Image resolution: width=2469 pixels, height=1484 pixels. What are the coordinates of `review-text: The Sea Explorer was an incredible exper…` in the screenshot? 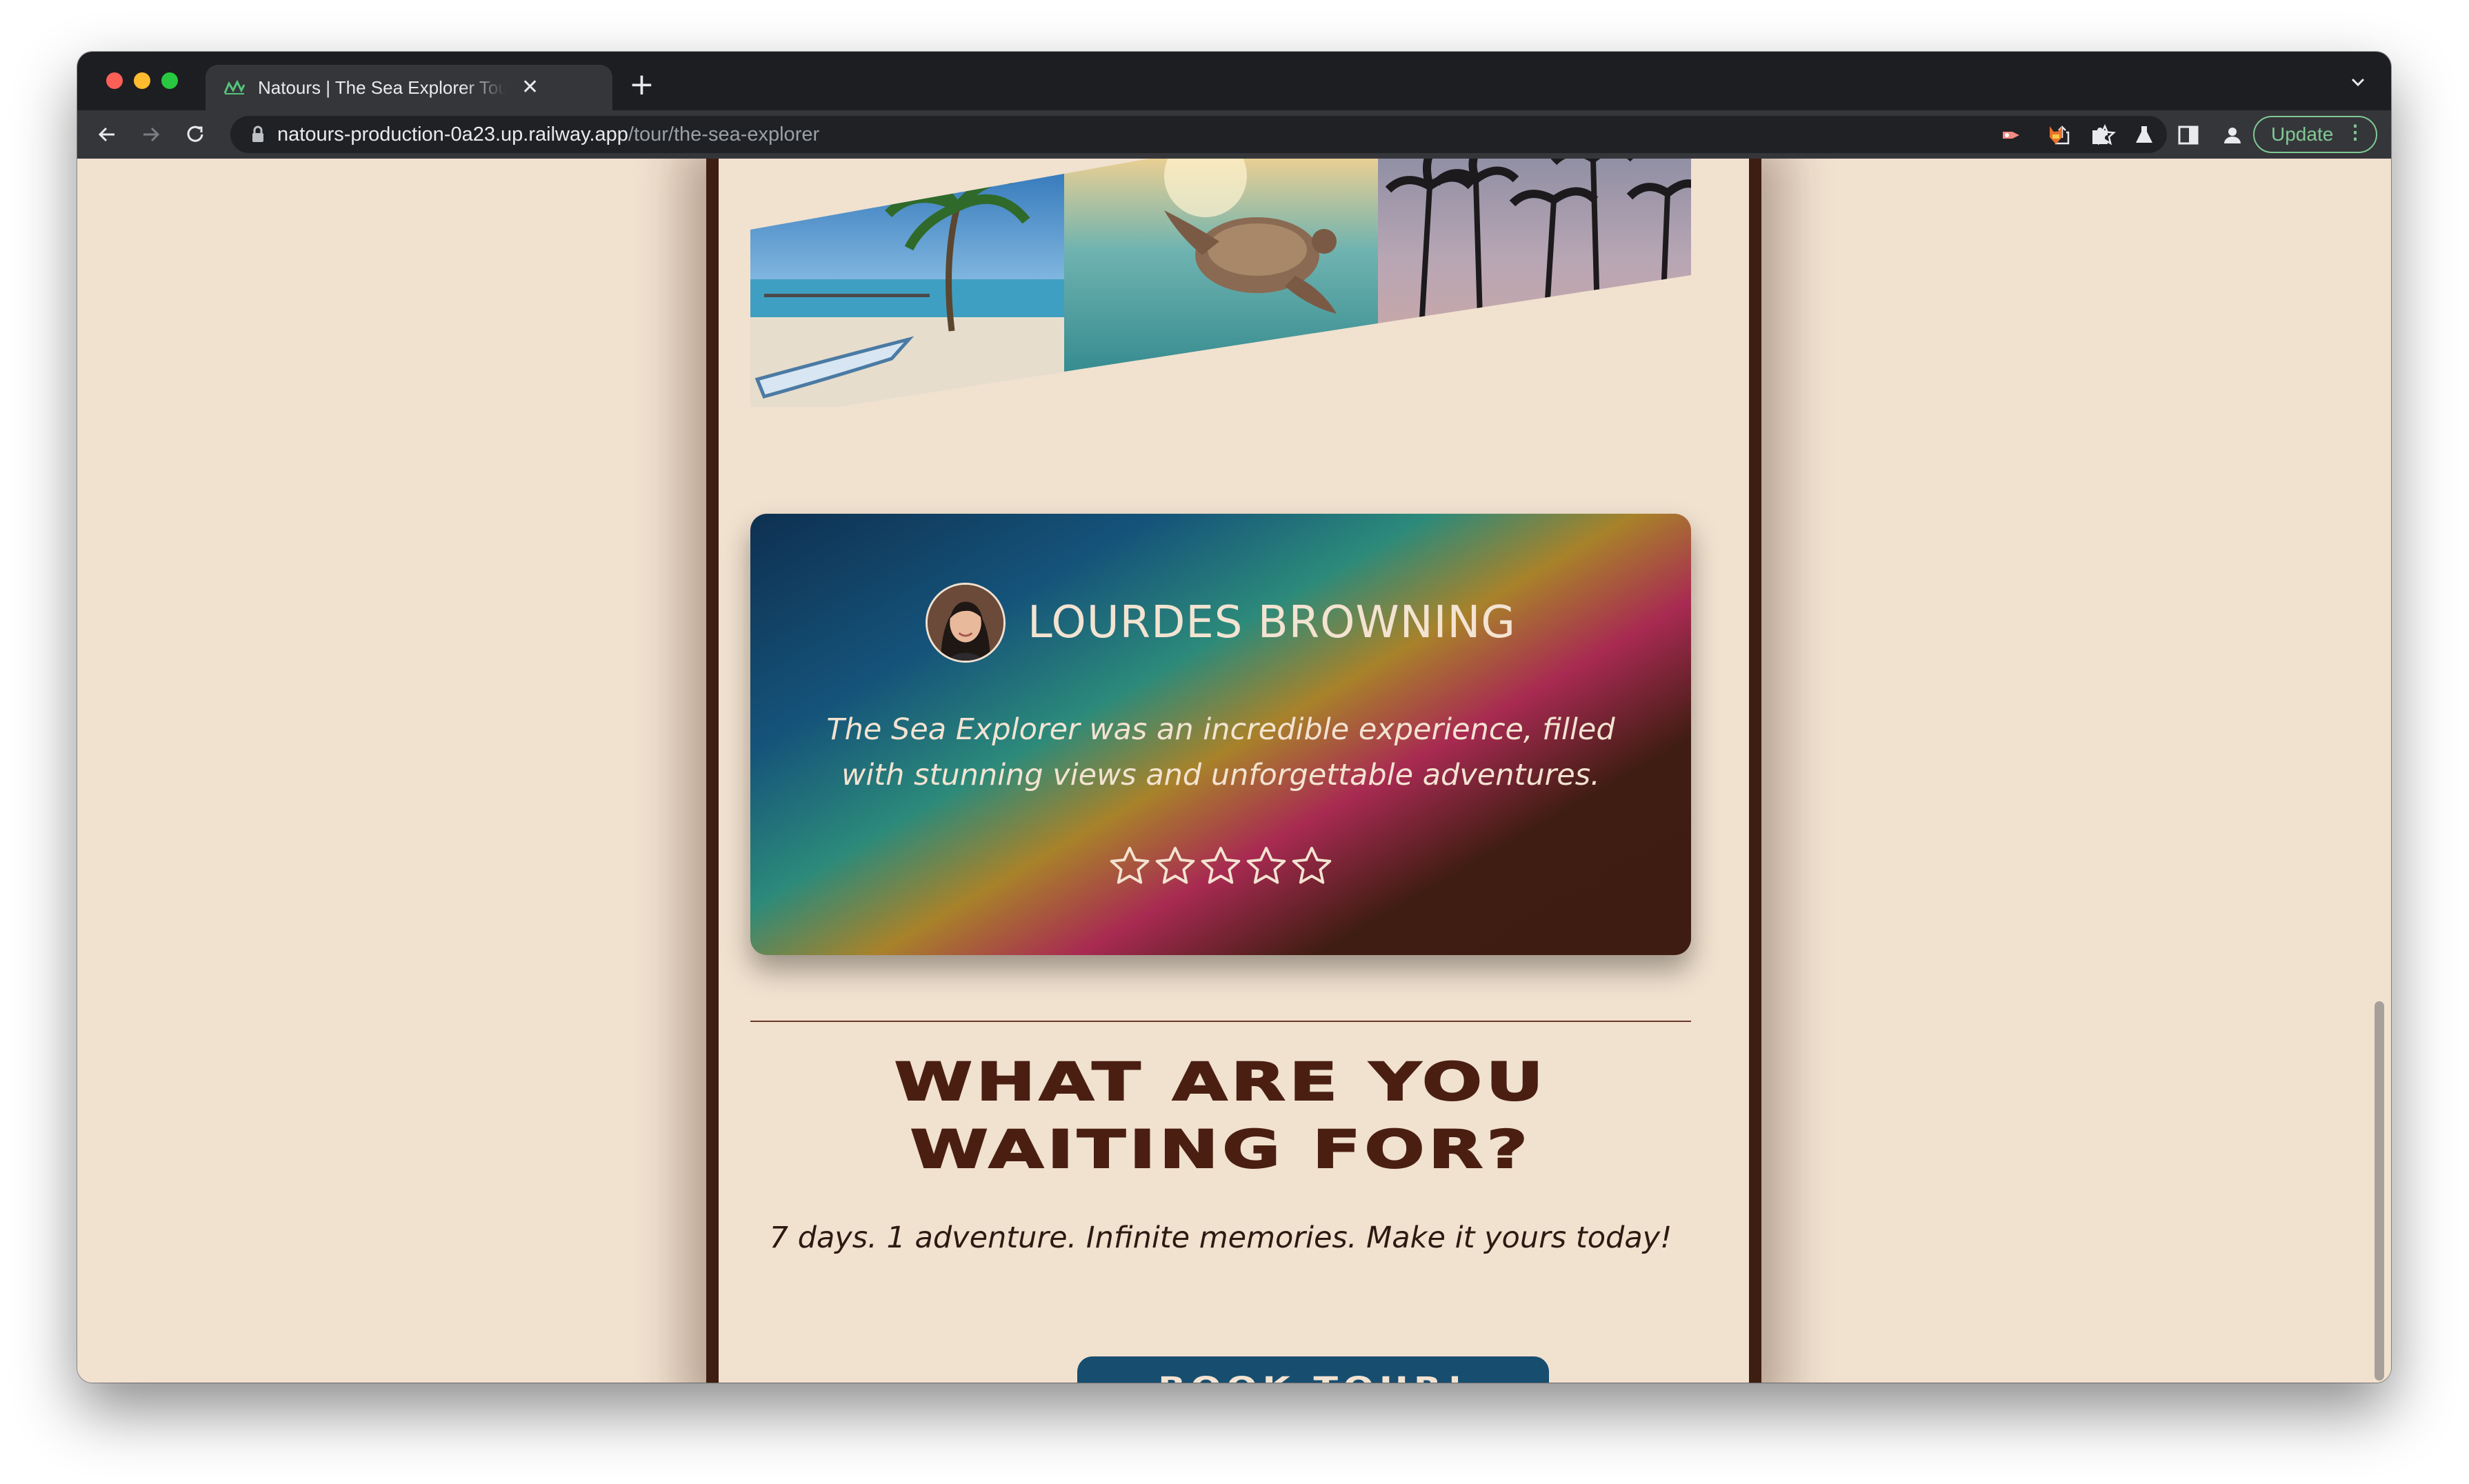 It's located at (1220, 752).